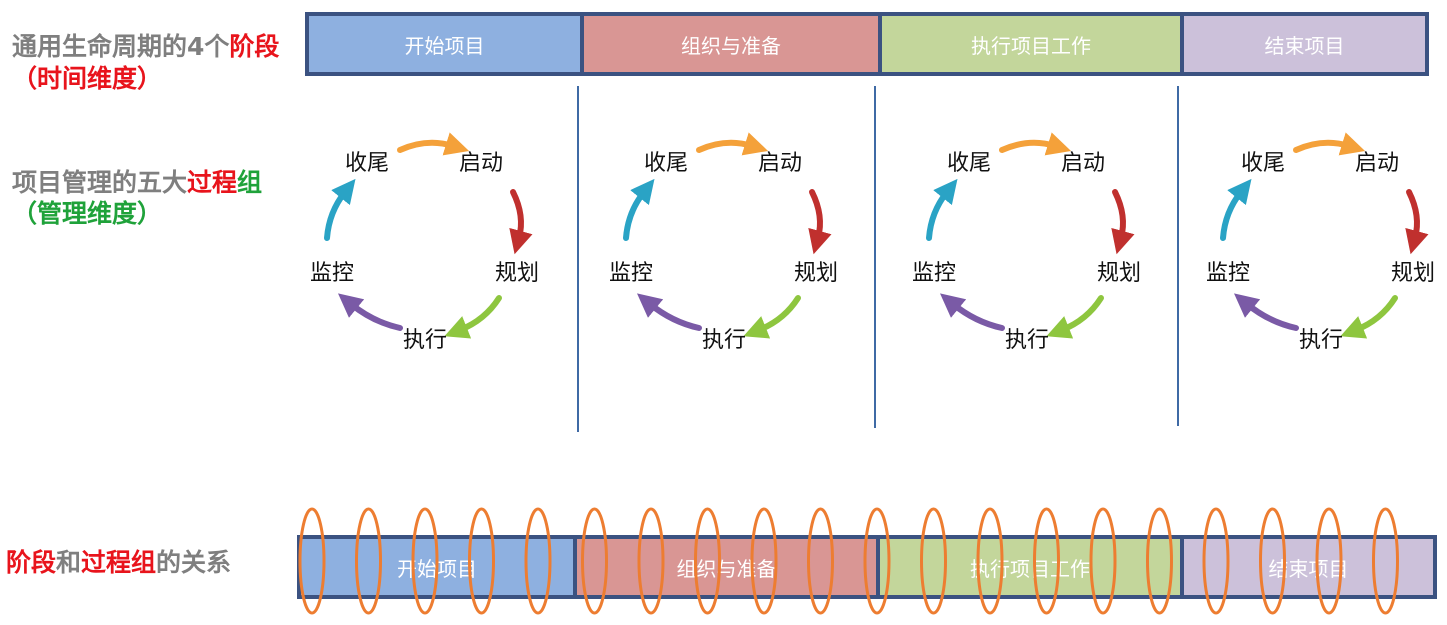  Describe the element at coordinates (1304, 44) in the screenshot. I see `phase-close: 结束项目` at that location.